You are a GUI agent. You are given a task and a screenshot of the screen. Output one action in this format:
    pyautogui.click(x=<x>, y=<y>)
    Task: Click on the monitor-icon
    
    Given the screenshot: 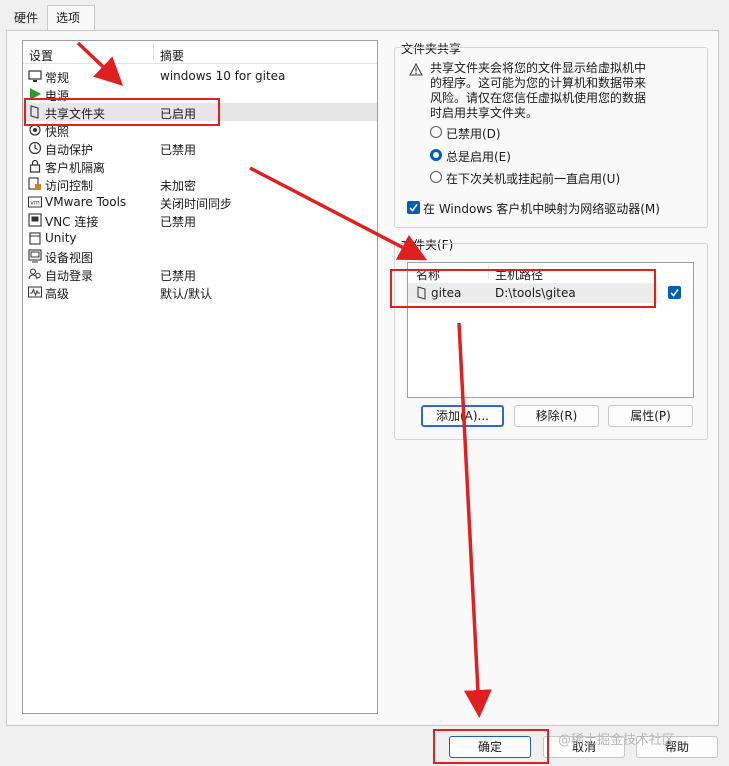 What is the action you would take?
    pyautogui.click(x=35, y=76)
    